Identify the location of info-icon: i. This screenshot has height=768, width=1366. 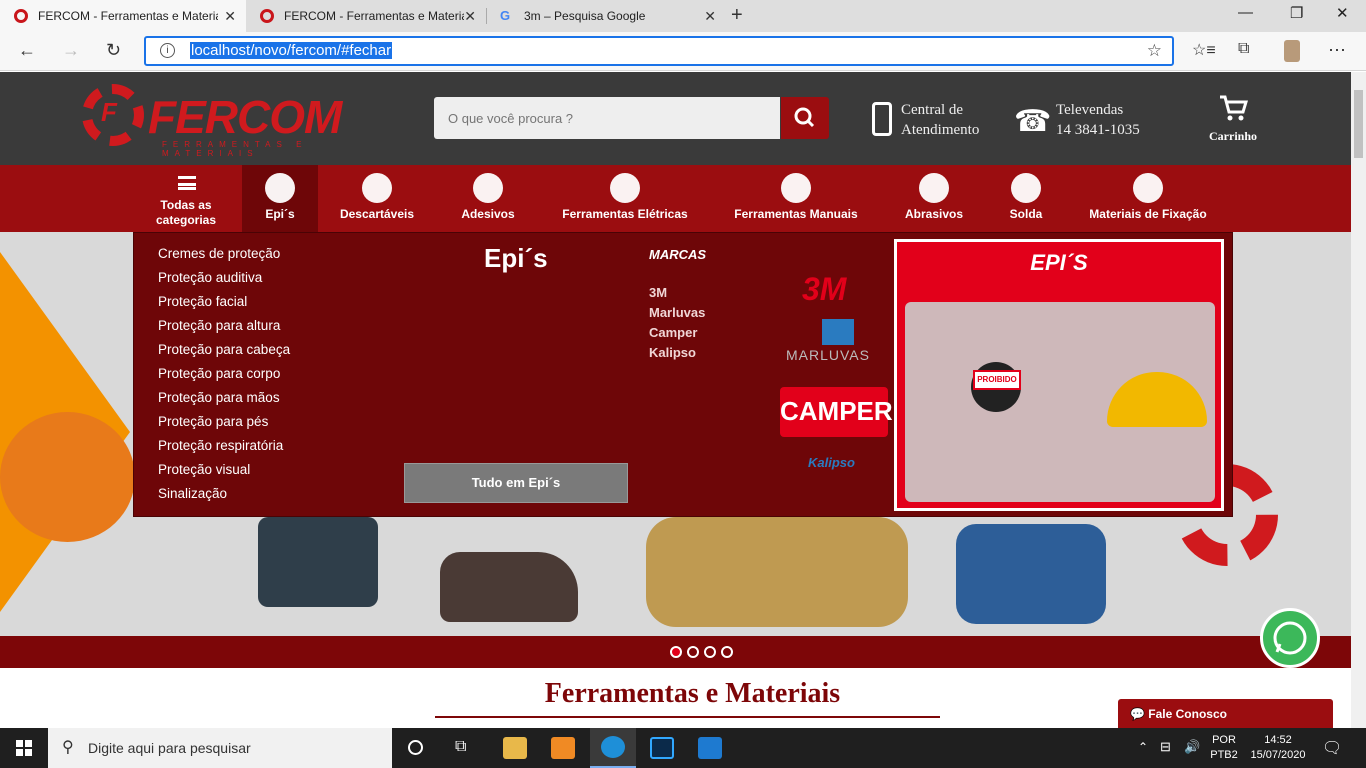
(167, 50).